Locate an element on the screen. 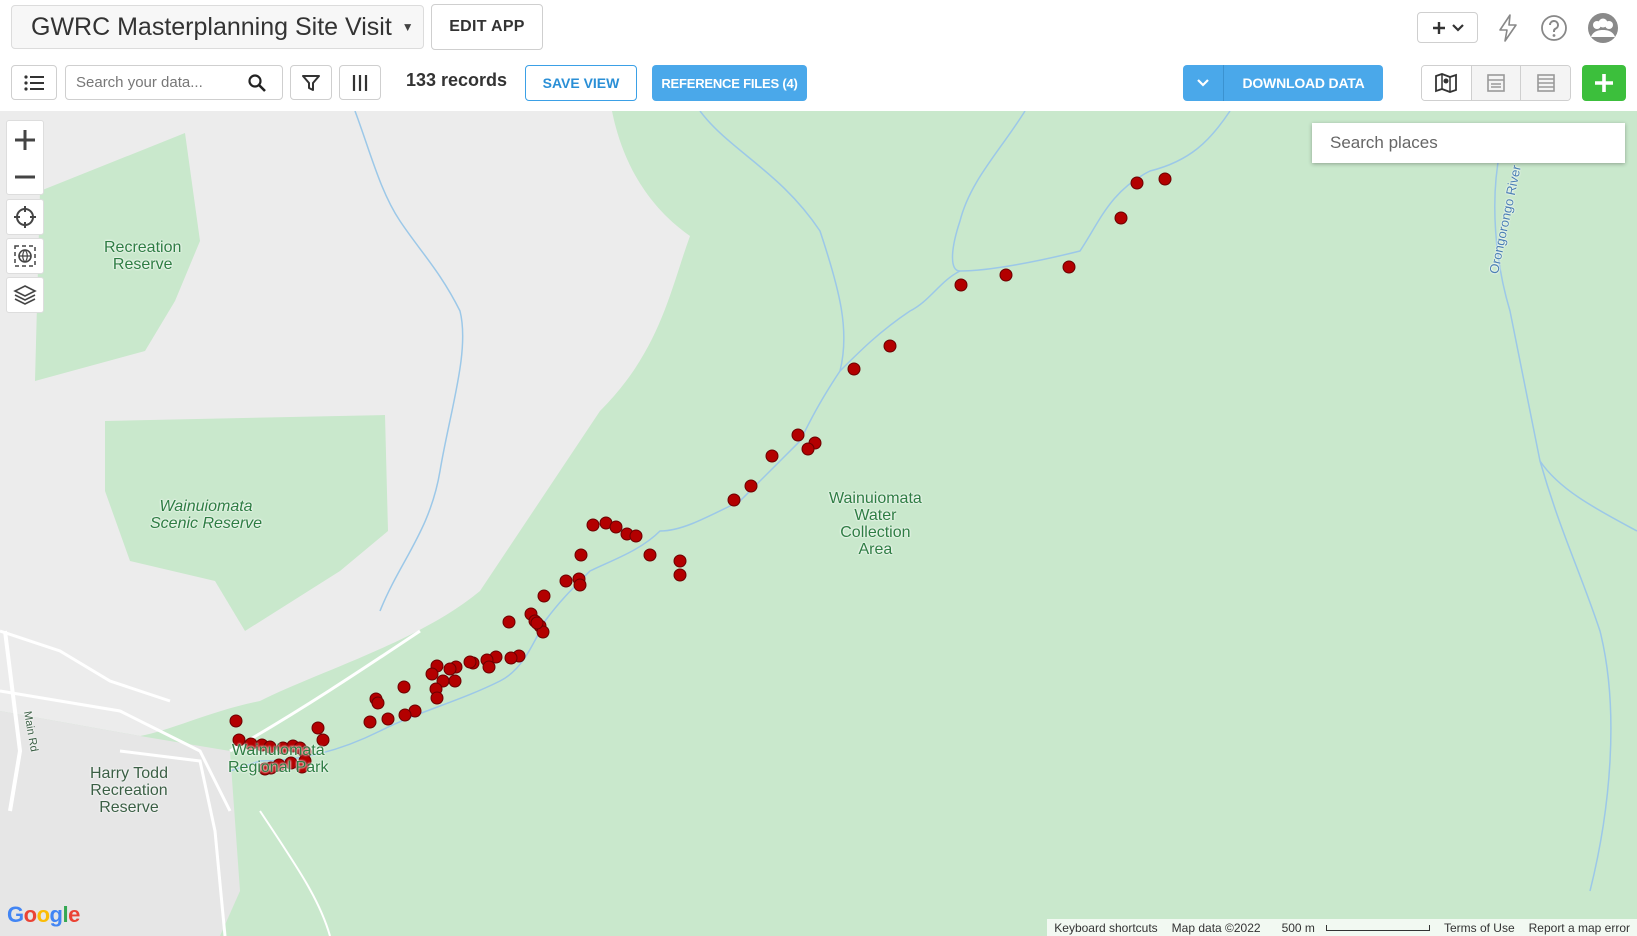 The height and width of the screenshot is (936, 1637). map-list-icon is located at coordinates (1496, 83).